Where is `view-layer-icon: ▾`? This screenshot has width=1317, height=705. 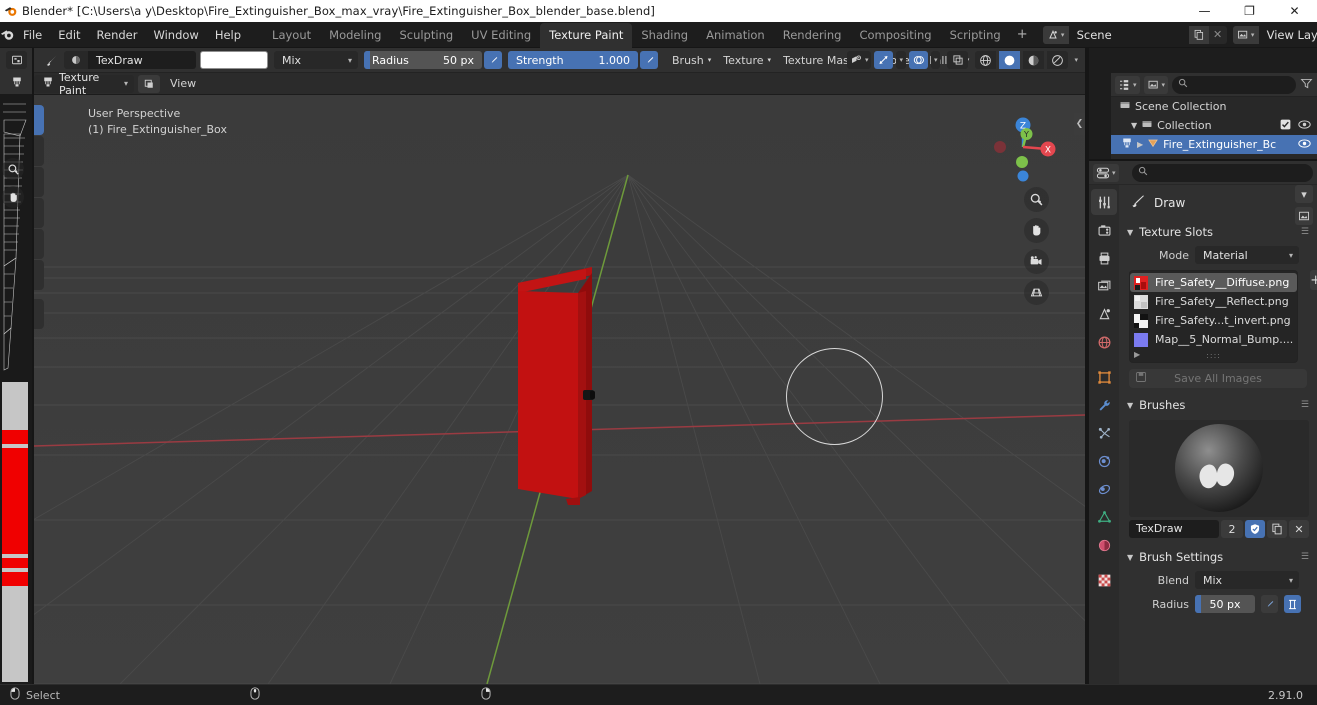 view-layer-icon: ▾ is located at coordinates (1245, 34).